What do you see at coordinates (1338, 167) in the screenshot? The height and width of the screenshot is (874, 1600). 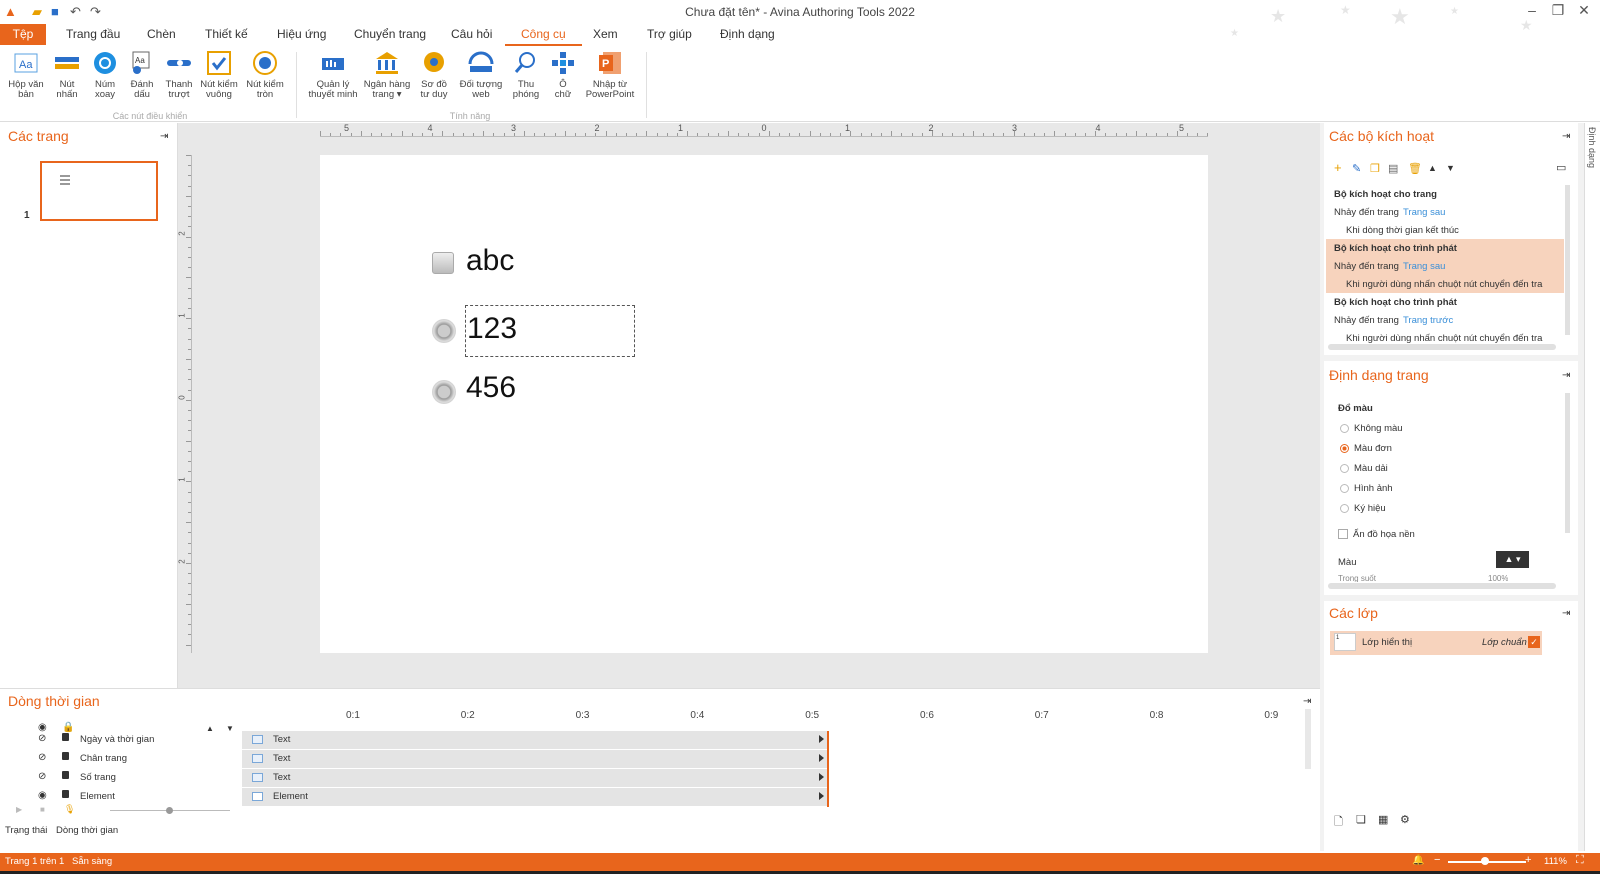 I see `add-trigger-icon: +` at bounding box center [1338, 167].